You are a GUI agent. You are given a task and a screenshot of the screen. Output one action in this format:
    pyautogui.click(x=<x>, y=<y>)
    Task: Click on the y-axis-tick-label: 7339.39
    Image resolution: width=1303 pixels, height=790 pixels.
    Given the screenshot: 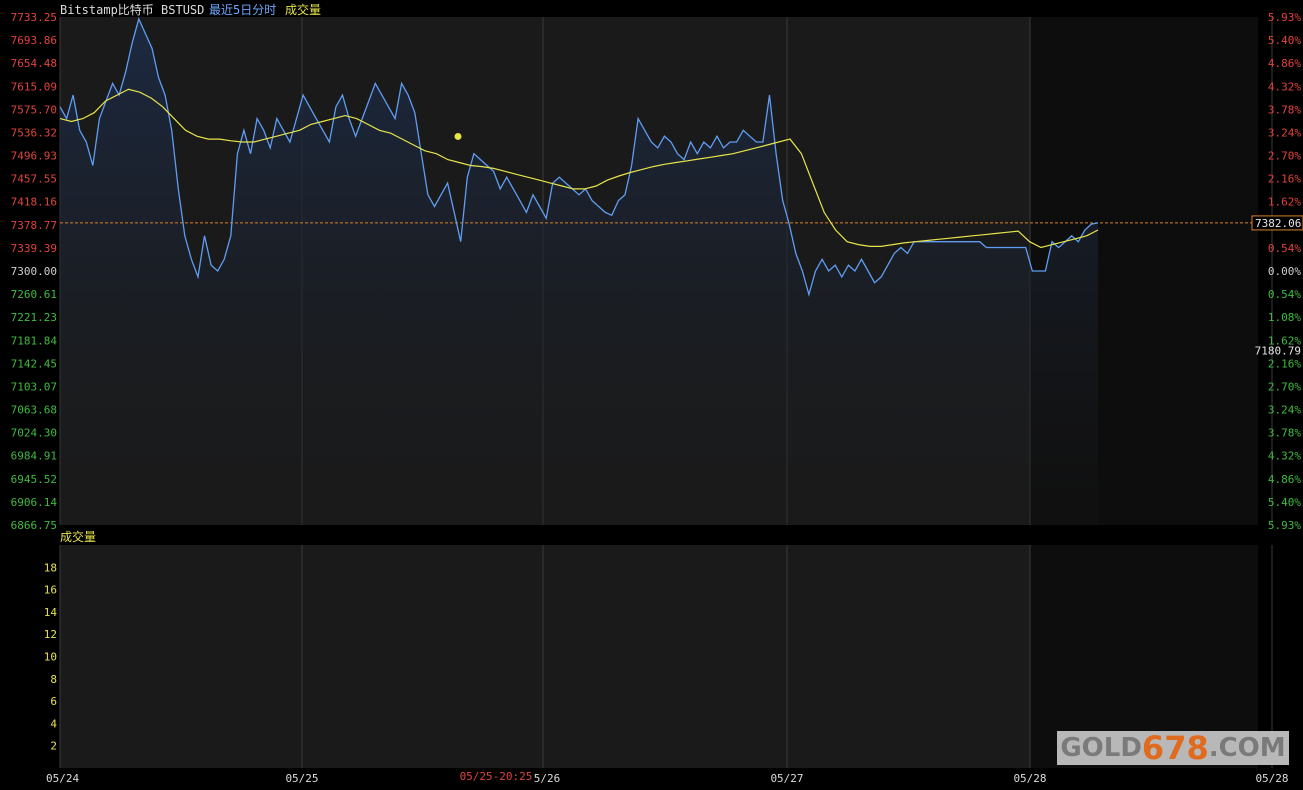 What is the action you would take?
    pyautogui.click(x=34, y=248)
    